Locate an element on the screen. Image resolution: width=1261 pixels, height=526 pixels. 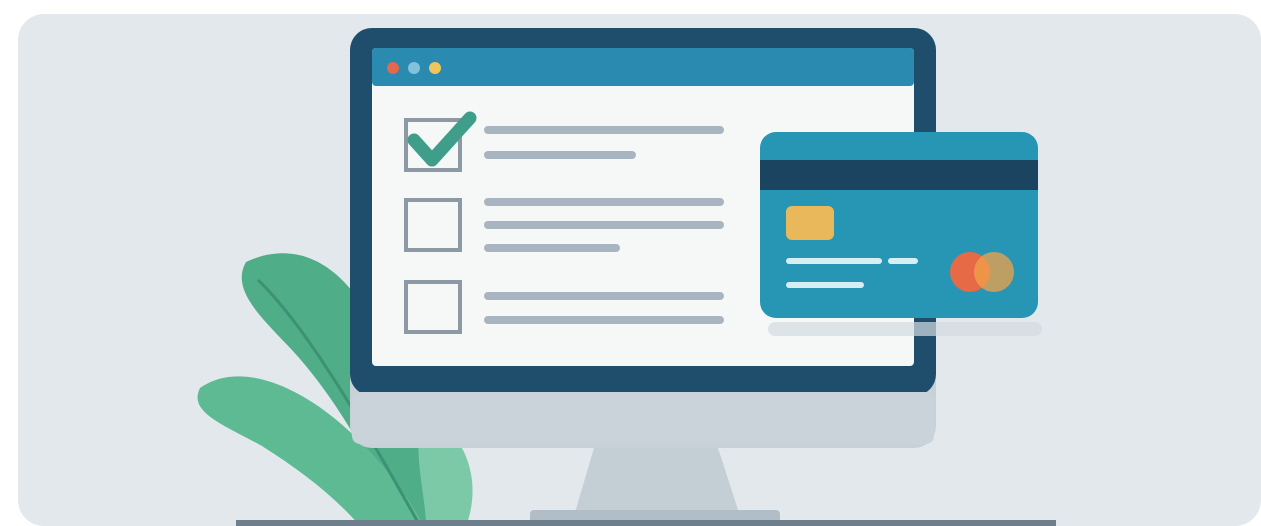
window-titlebar is located at coordinates (643, 67).